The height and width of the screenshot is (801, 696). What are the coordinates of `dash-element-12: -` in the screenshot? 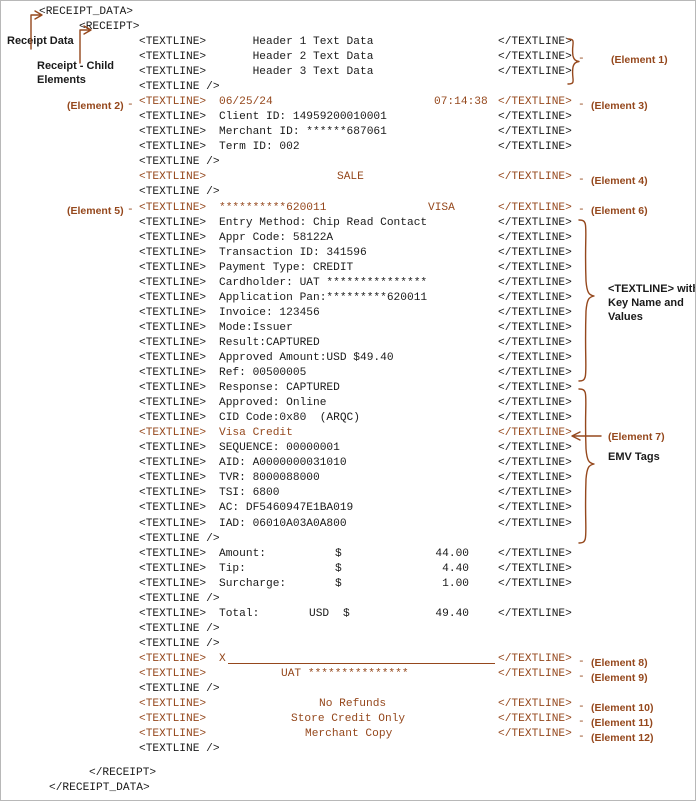 It's located at (581, 737).